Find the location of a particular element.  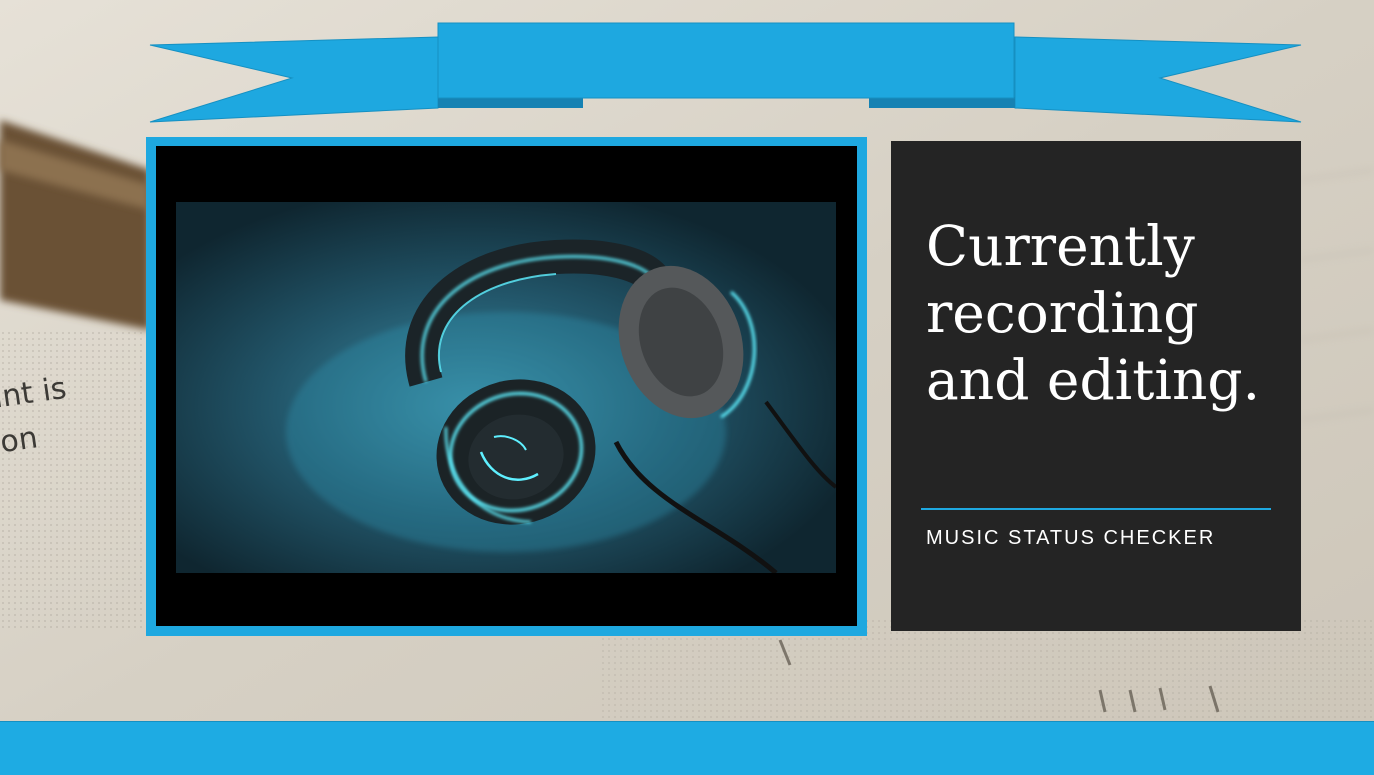

slide-title: Currently recording and editing. is located at coordinates (1093, 313).